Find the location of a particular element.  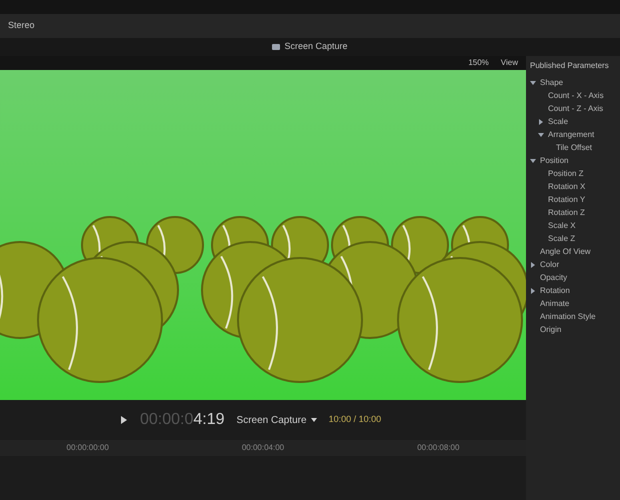

play-icon is located at coordinates (124, 420).